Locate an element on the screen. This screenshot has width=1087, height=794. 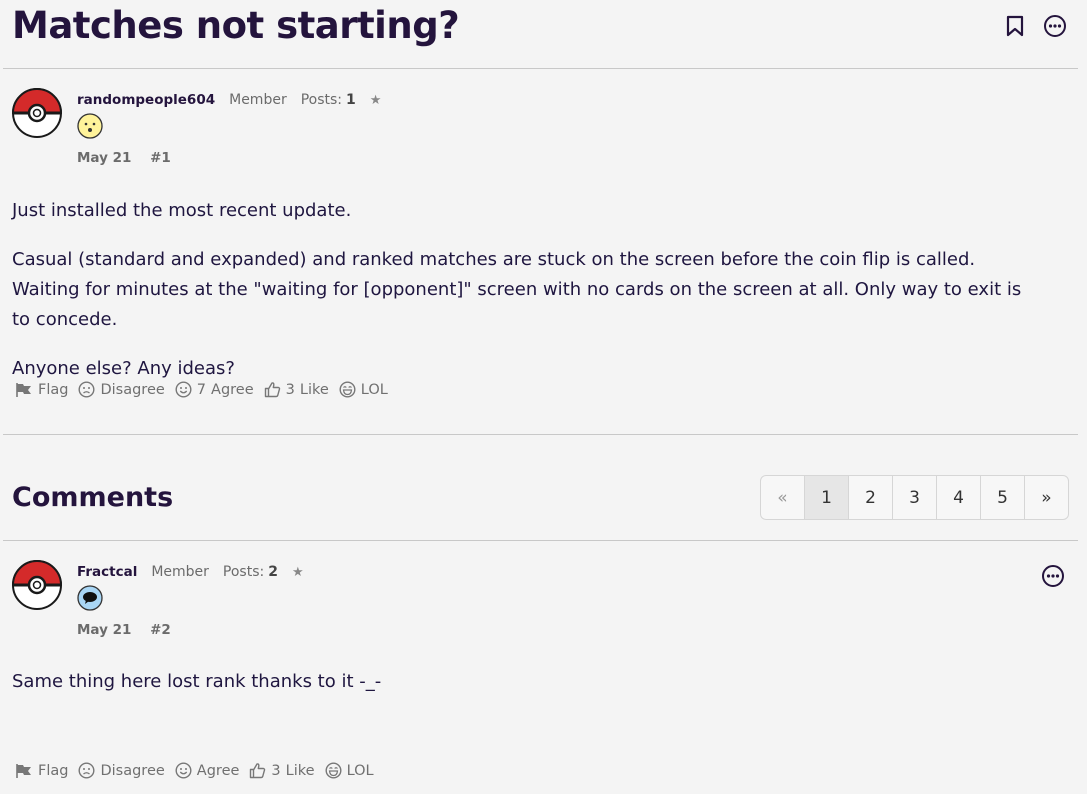
author-username: randompeople604 is located at coordinates (146, 100).